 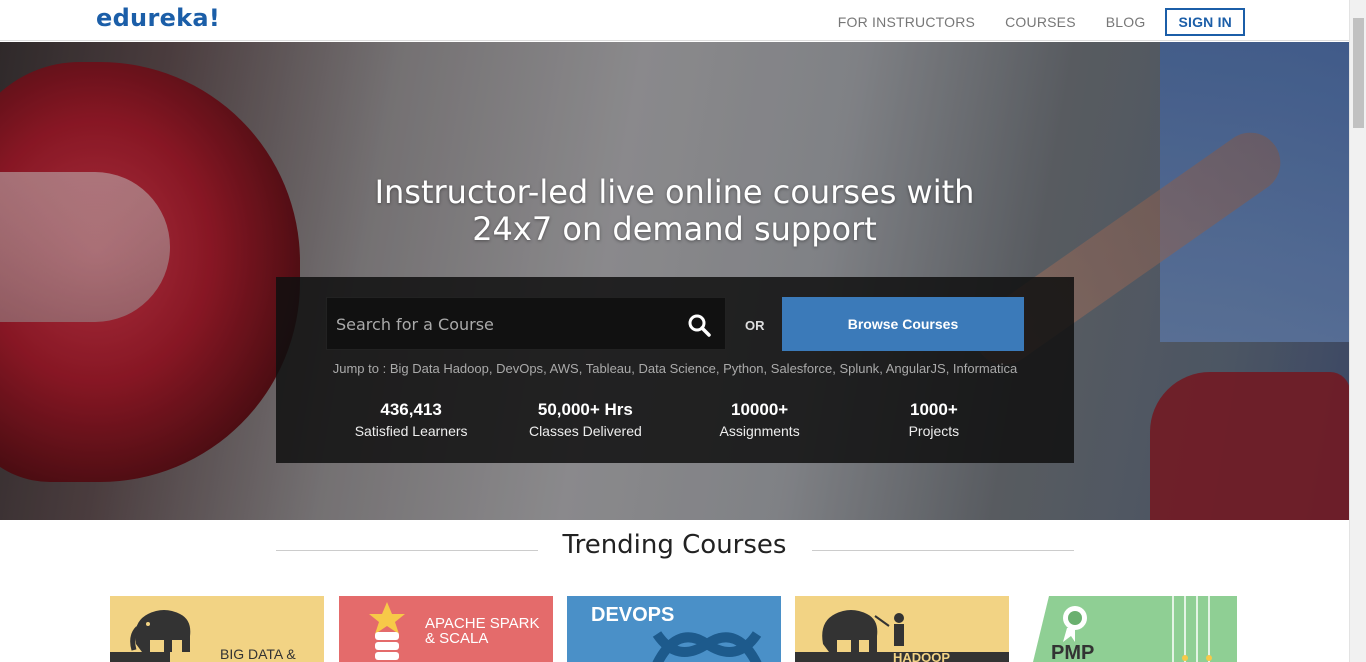 What do you see at coordinates (411, 431) in the screenshot?
I see `stat-label: Satisfied Learners` at bounding box center [411, 431].